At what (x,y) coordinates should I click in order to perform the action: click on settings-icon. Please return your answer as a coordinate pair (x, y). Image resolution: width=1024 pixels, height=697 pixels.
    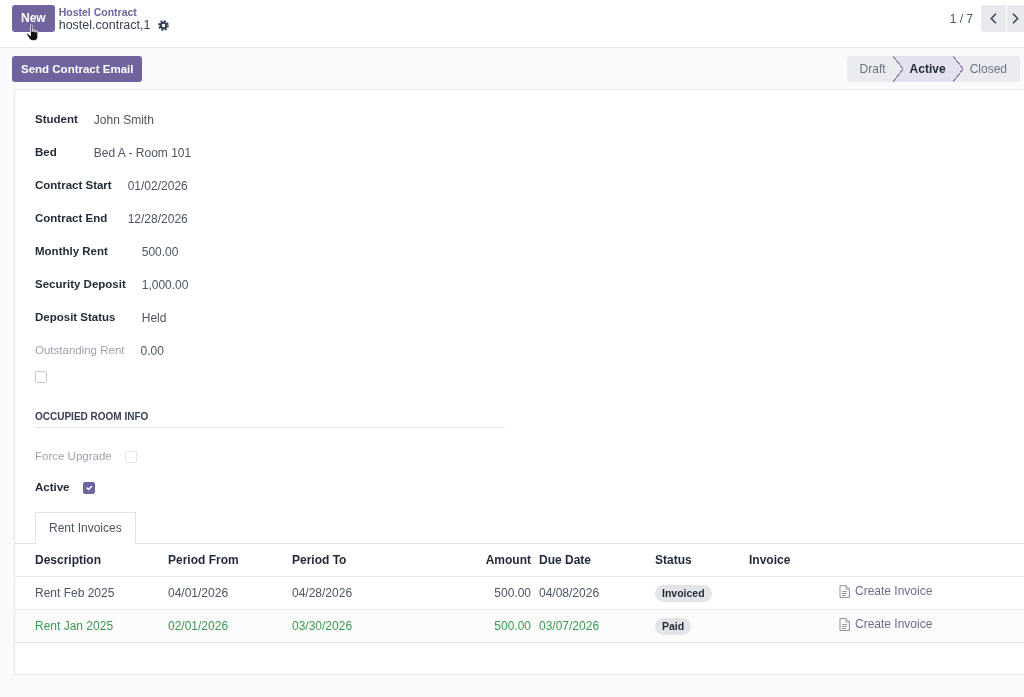
    Looking at the image, I should click on (164, 25).